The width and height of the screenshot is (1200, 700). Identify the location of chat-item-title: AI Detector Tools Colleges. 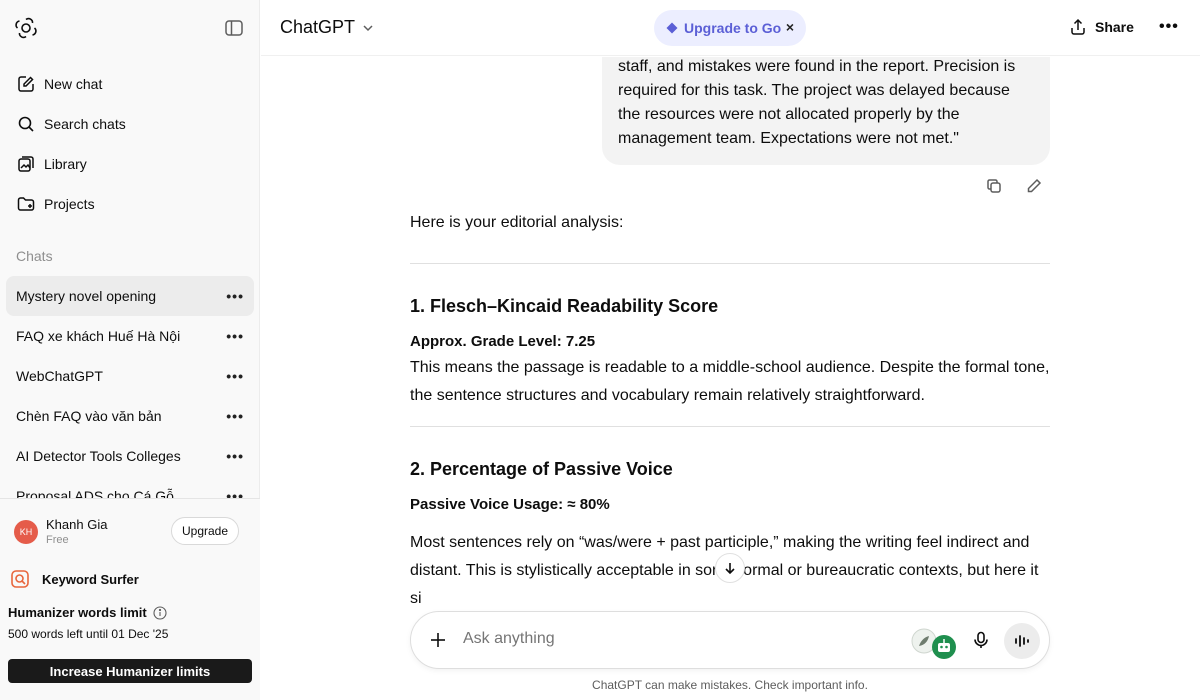
(98, 456).